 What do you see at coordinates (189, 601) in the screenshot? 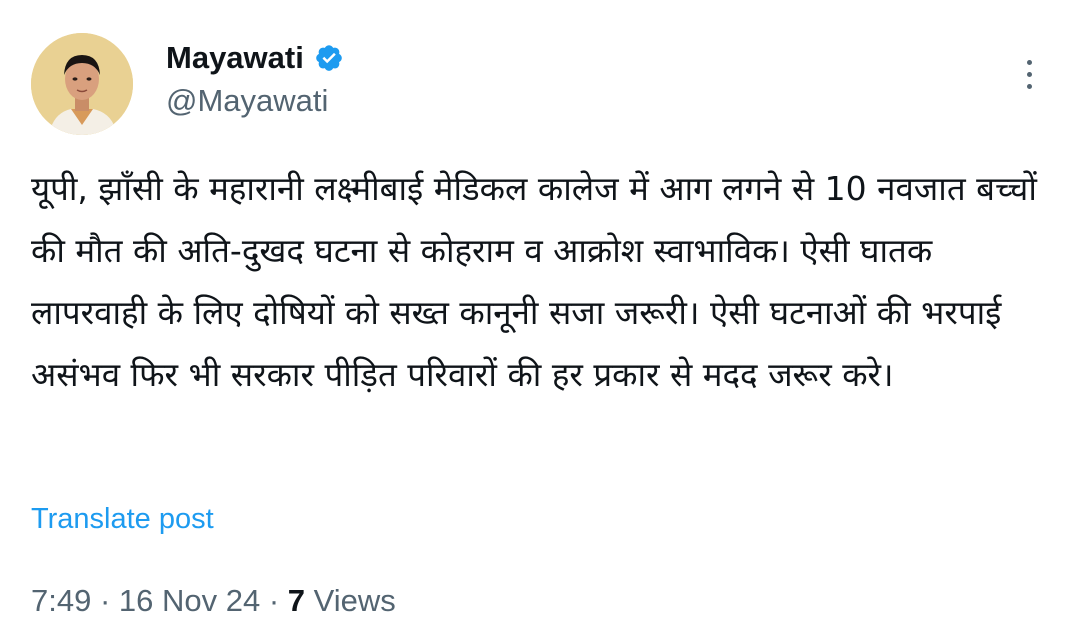
I see `tweet-date: 16 Nov 24` at bounding box center [189, 601].